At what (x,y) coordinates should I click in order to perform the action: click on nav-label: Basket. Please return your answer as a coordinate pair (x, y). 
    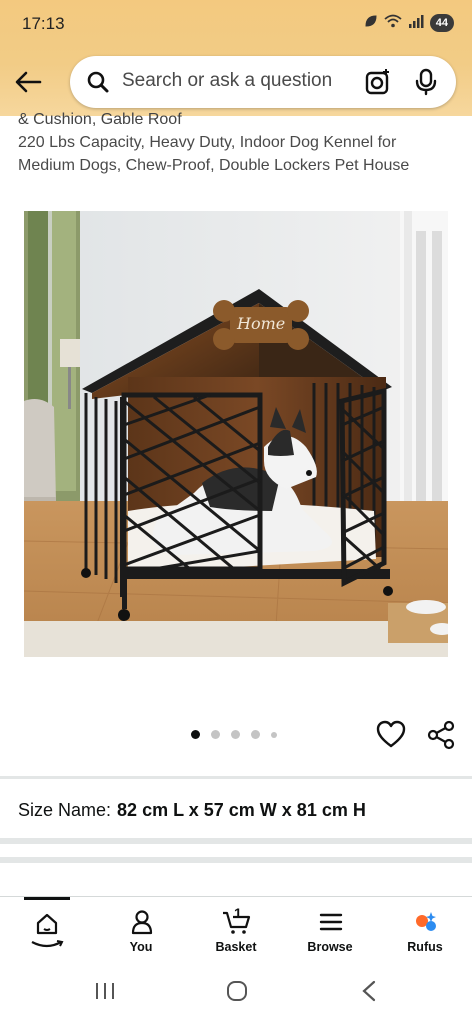
    Looking at the image, I should click on (236, 947).